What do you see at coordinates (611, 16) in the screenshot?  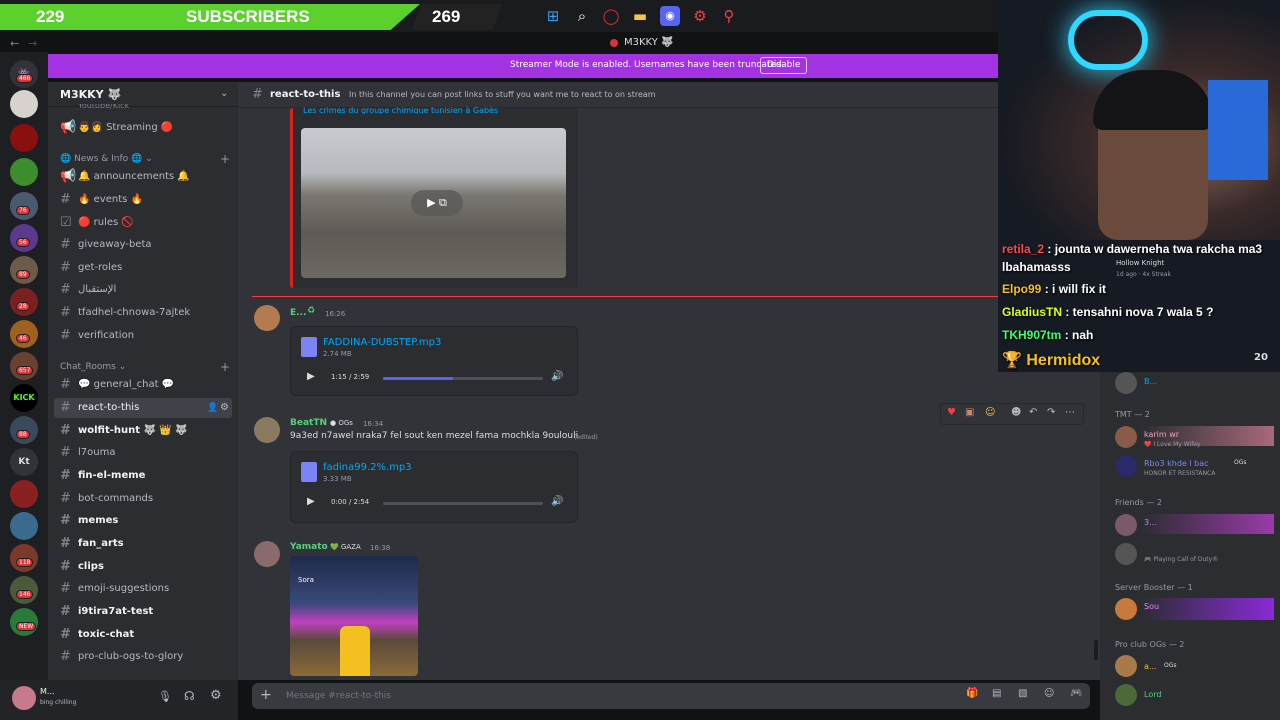 I see `opera-icon: ◯` at bounding box center [611, 16].